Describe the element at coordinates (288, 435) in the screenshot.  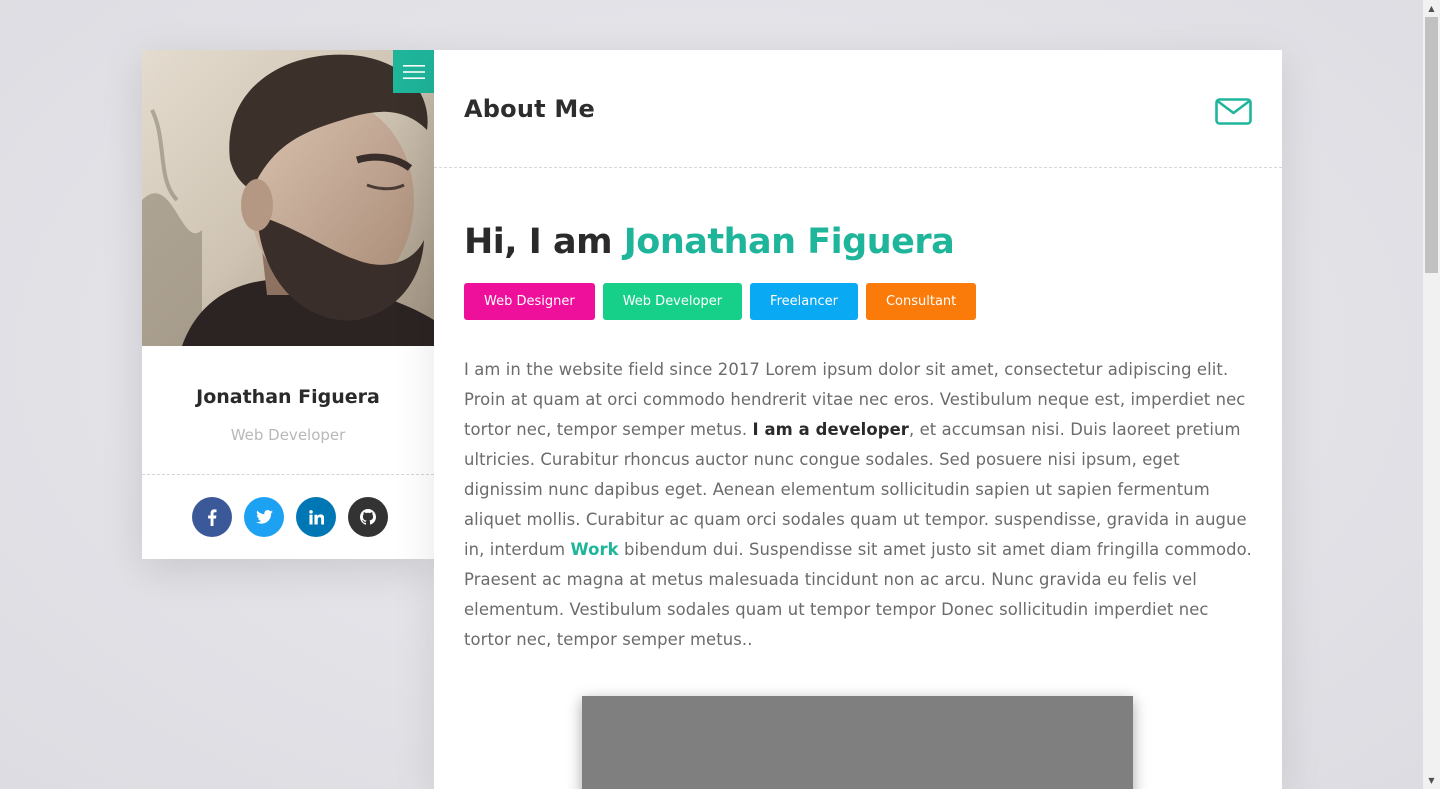
I see `profile-role: Web Developer` at that location.